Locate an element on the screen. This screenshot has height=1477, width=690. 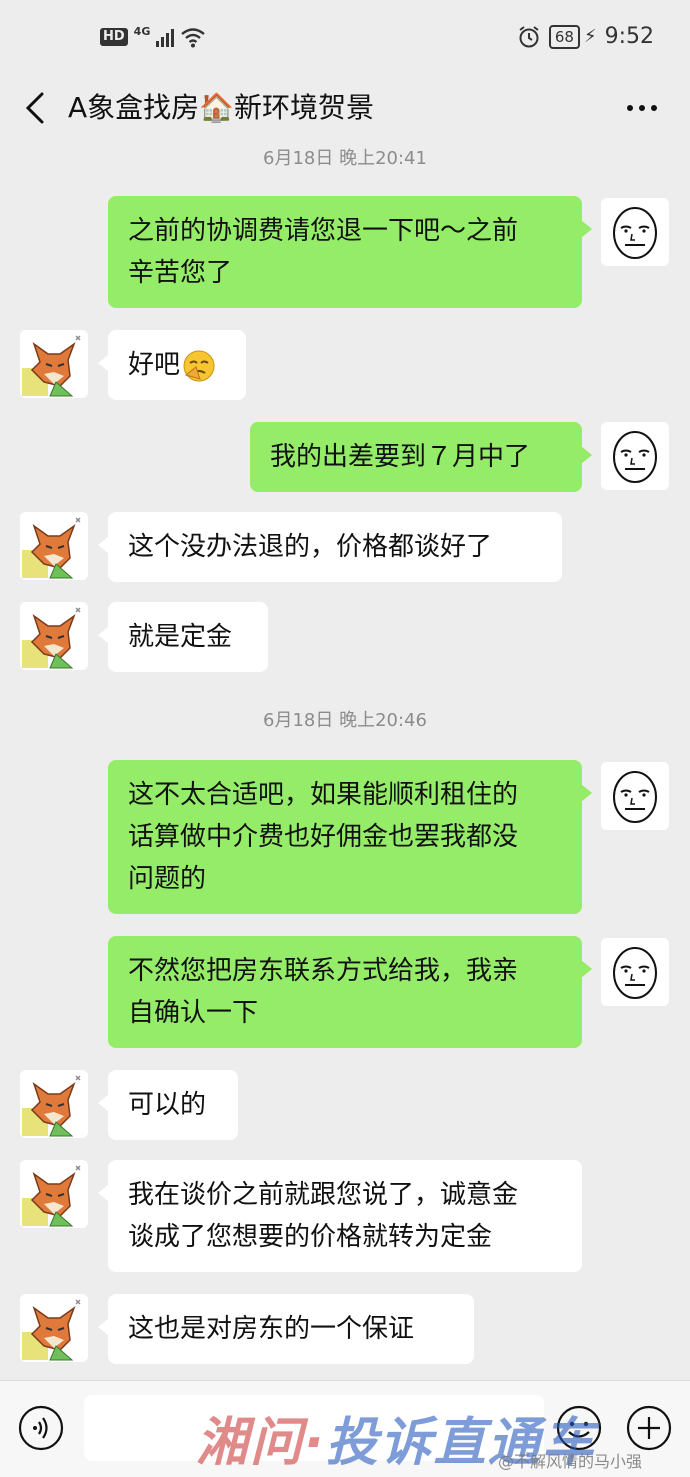
message-line: 谈成了您想要的价格就转为定金 is located at coordinates (310, 1237).